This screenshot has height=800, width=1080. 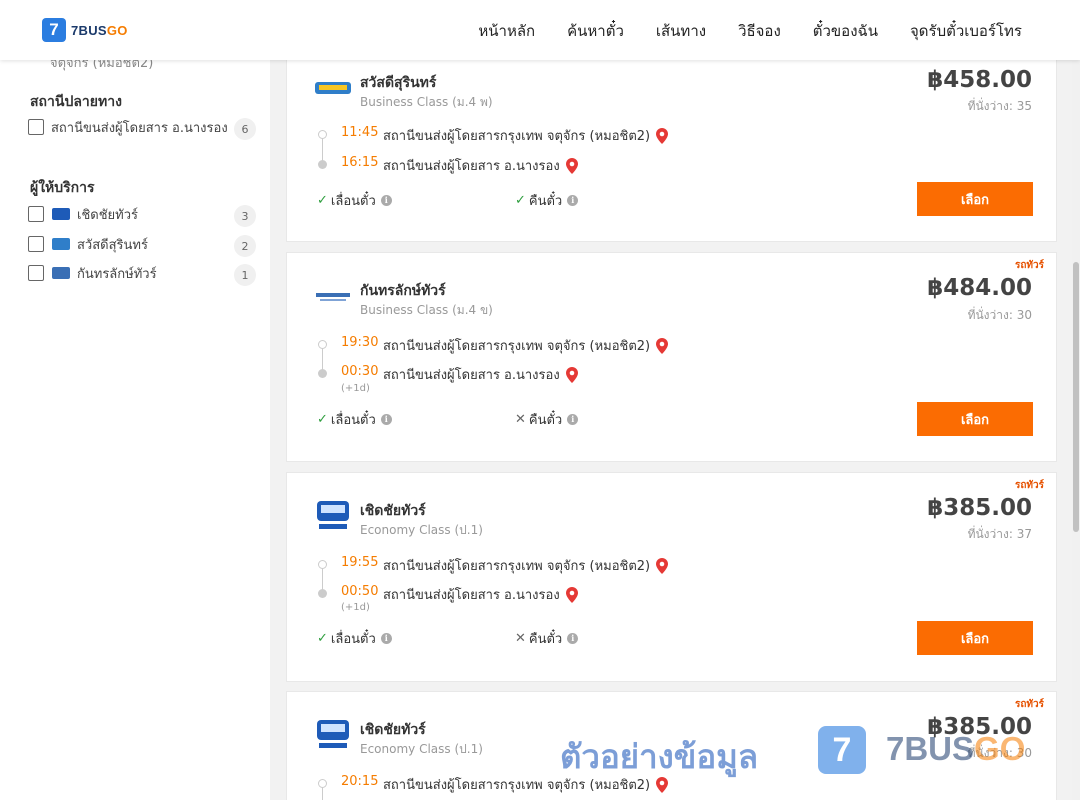 What do you see at coordinates (108, 215) in the screenshot?
I see `operator-label: เชิดชัยทัวร์` at bounding box center [108, 215].